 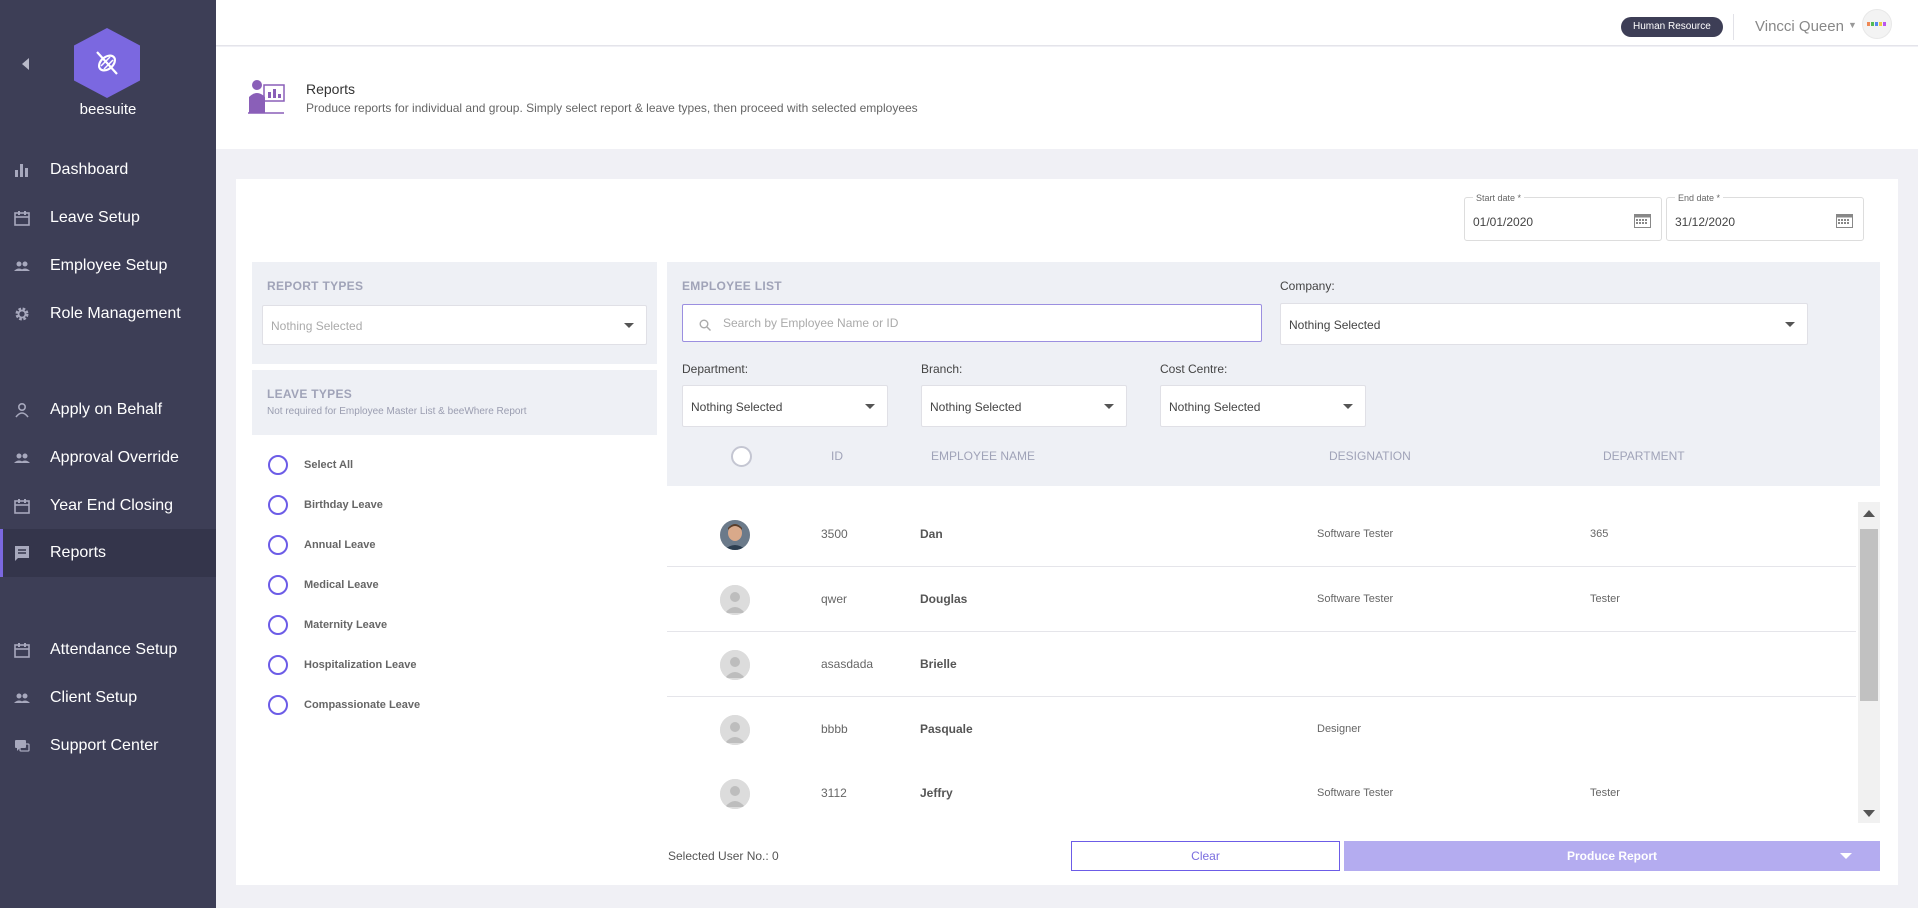 What do you see at coordinates (938, 664) in the screenshot?
I see `employee-name: Brielle` at bounding box center [938, 664].